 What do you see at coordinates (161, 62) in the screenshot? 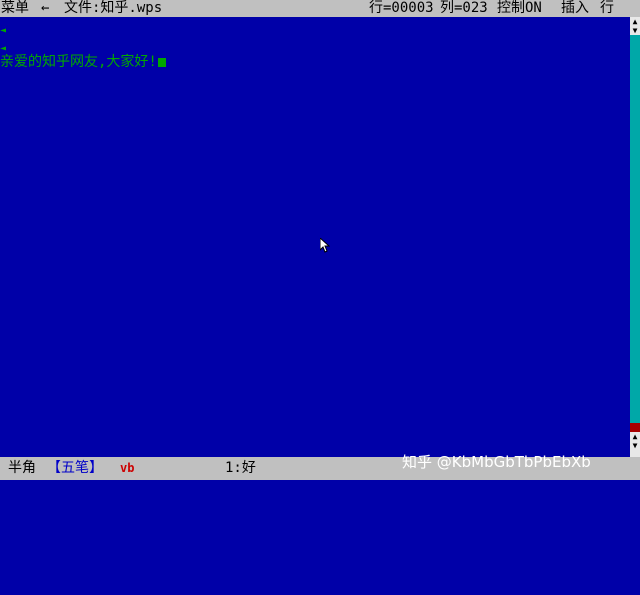
I see `text-cursor` at bounding box center [161, 62].